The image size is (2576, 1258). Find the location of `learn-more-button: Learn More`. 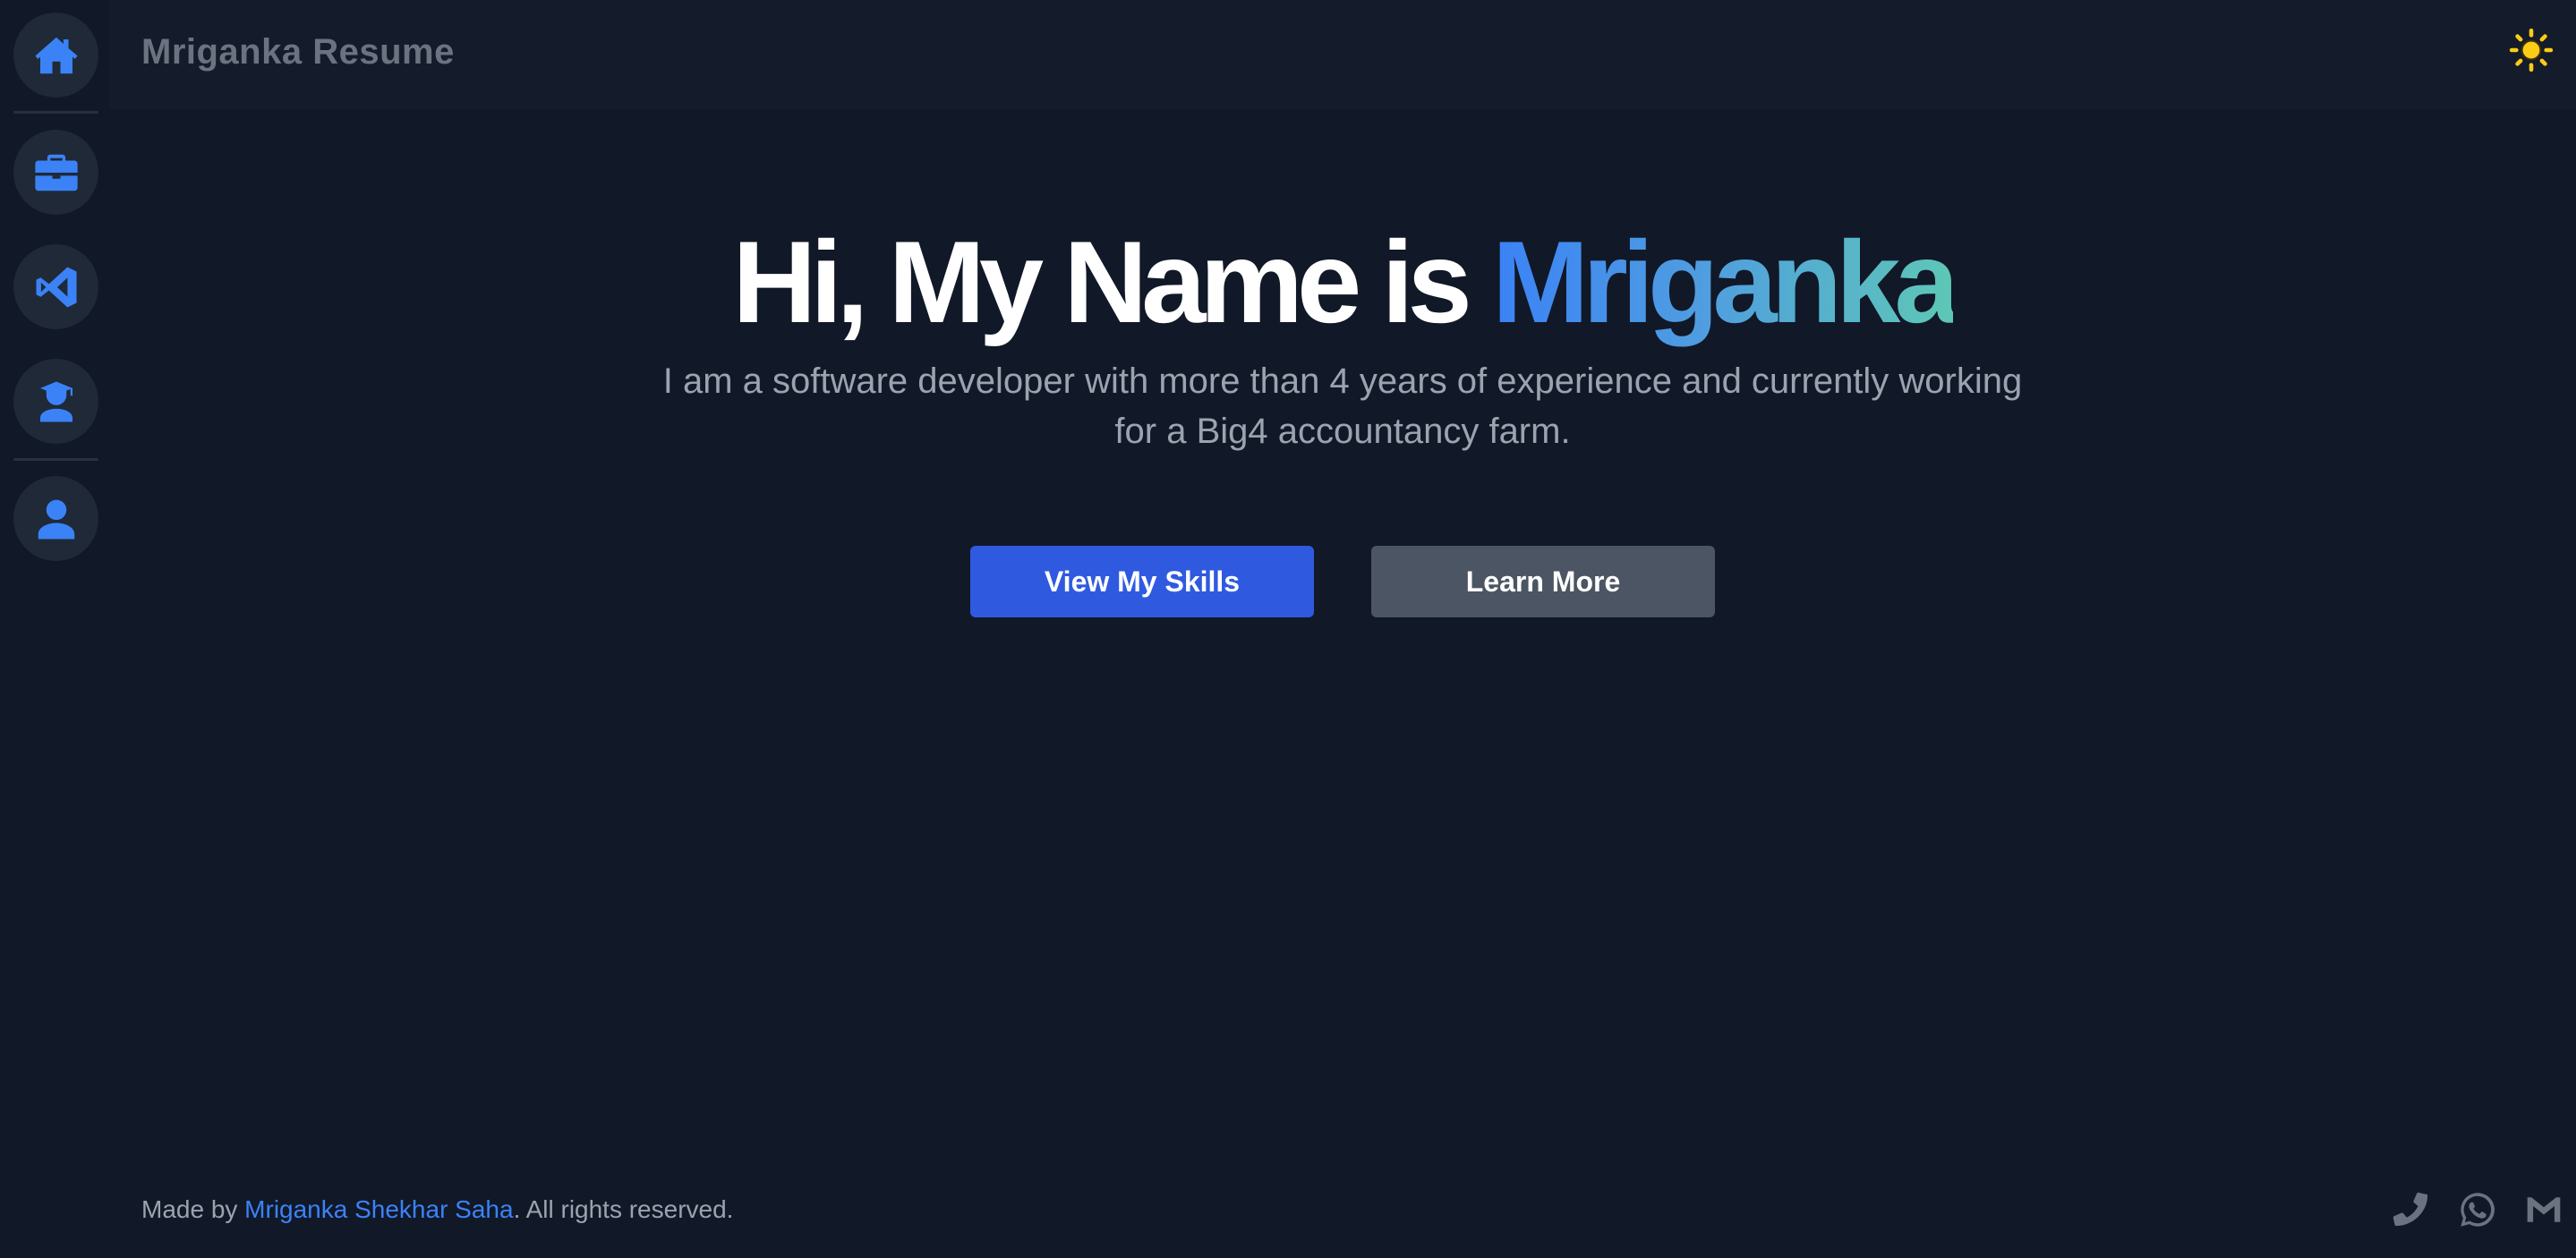

learn-more-button: Learn More is located at coordinates (1543, 581).